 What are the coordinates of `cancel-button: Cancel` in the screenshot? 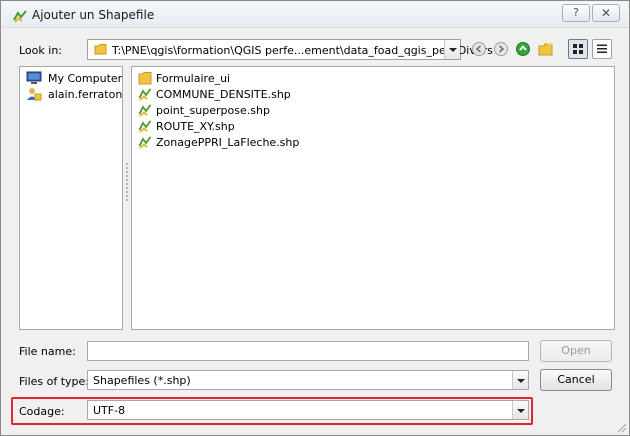 It's located at (576, 380).